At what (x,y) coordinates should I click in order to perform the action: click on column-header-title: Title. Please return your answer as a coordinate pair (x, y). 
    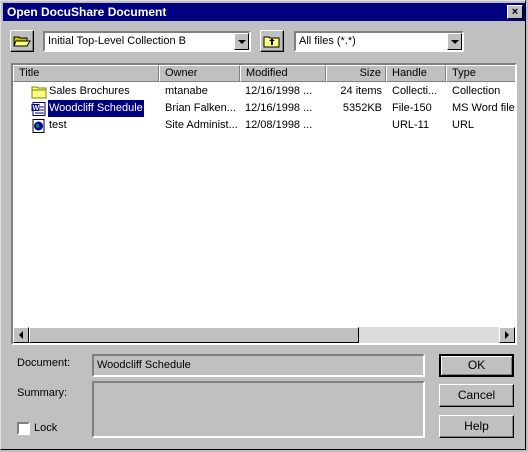
    Looking at the image, I should click on (86, 73).